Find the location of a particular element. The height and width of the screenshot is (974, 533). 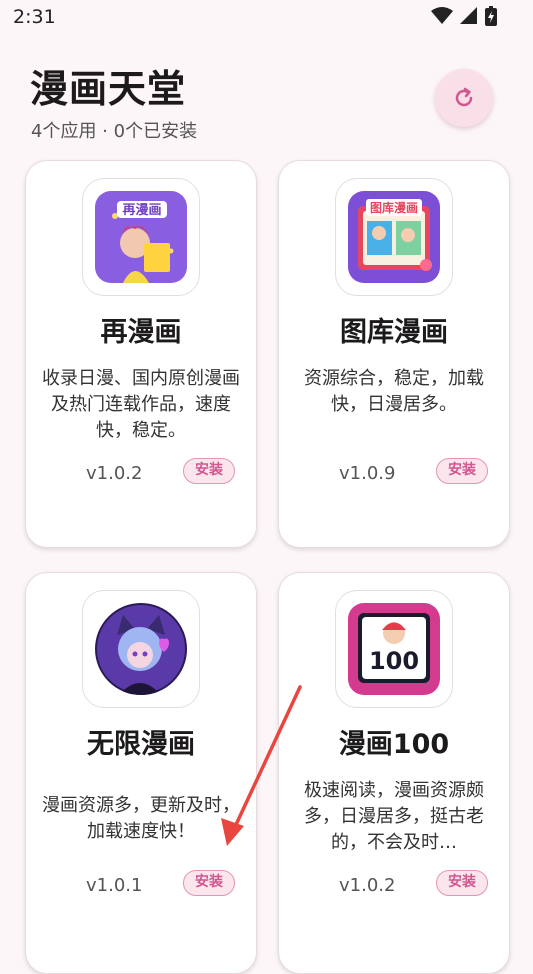

app-icon-wuxian is located at coordinates (141, 649).